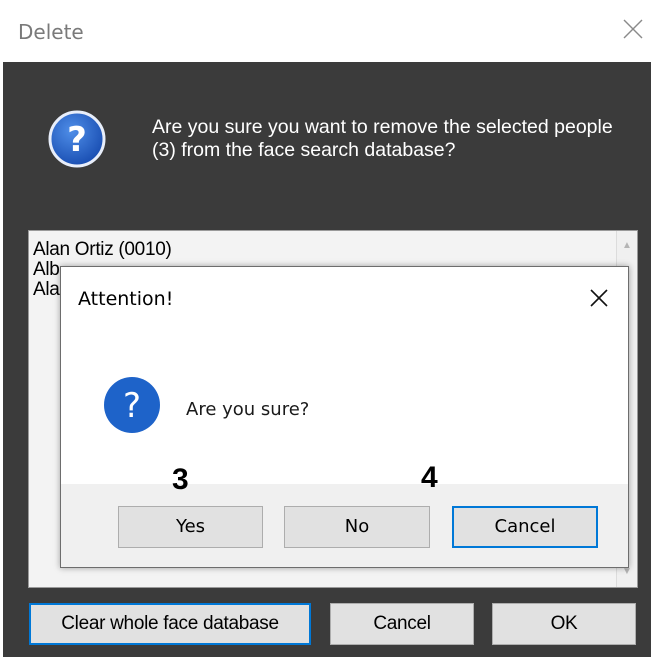 The height and width of the screenshot is (657, 651). What do you see at coordinates (325, 31) in the screenshot?
I see `delete-dialog-titlebar: Delete` at bounding box center [325, 31].